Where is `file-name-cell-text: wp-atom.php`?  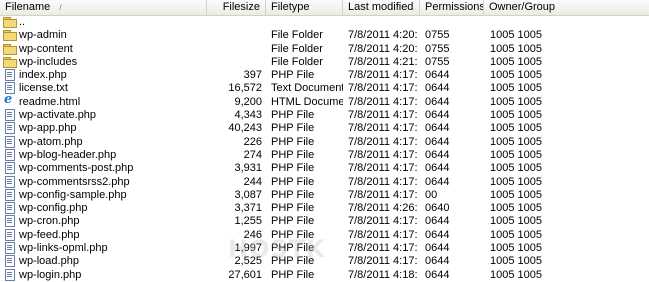
file-name-cell-text: wp-atom.php is located at coordinates (51, 141).